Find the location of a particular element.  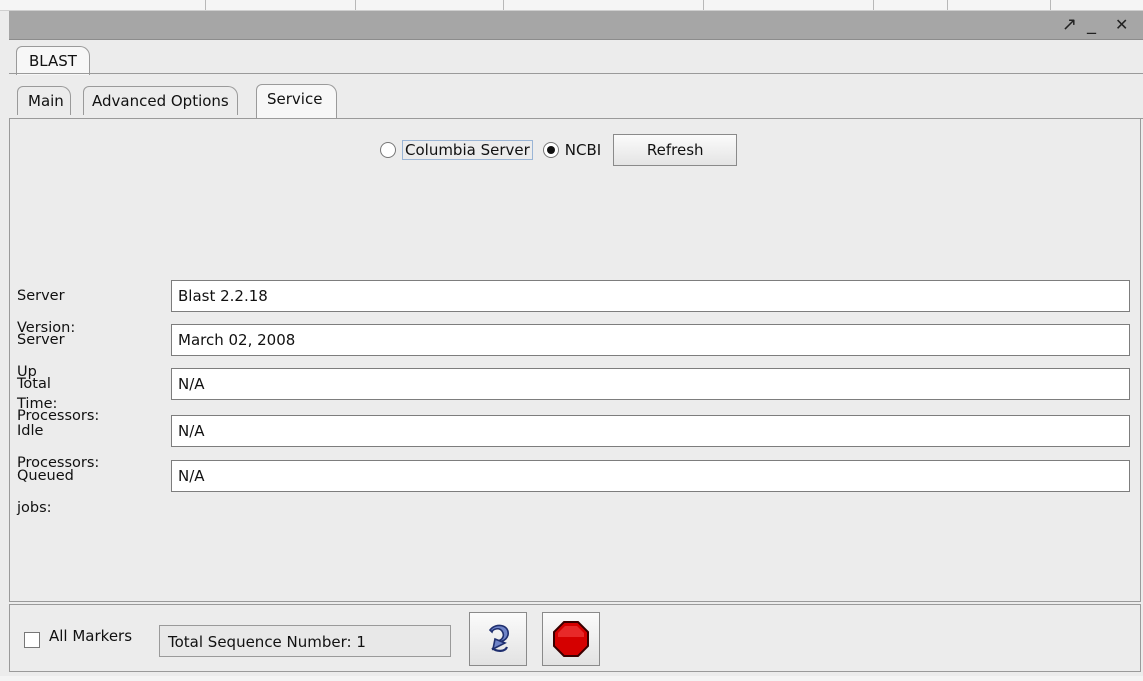

stop-button is located at coordinates (571, 639).